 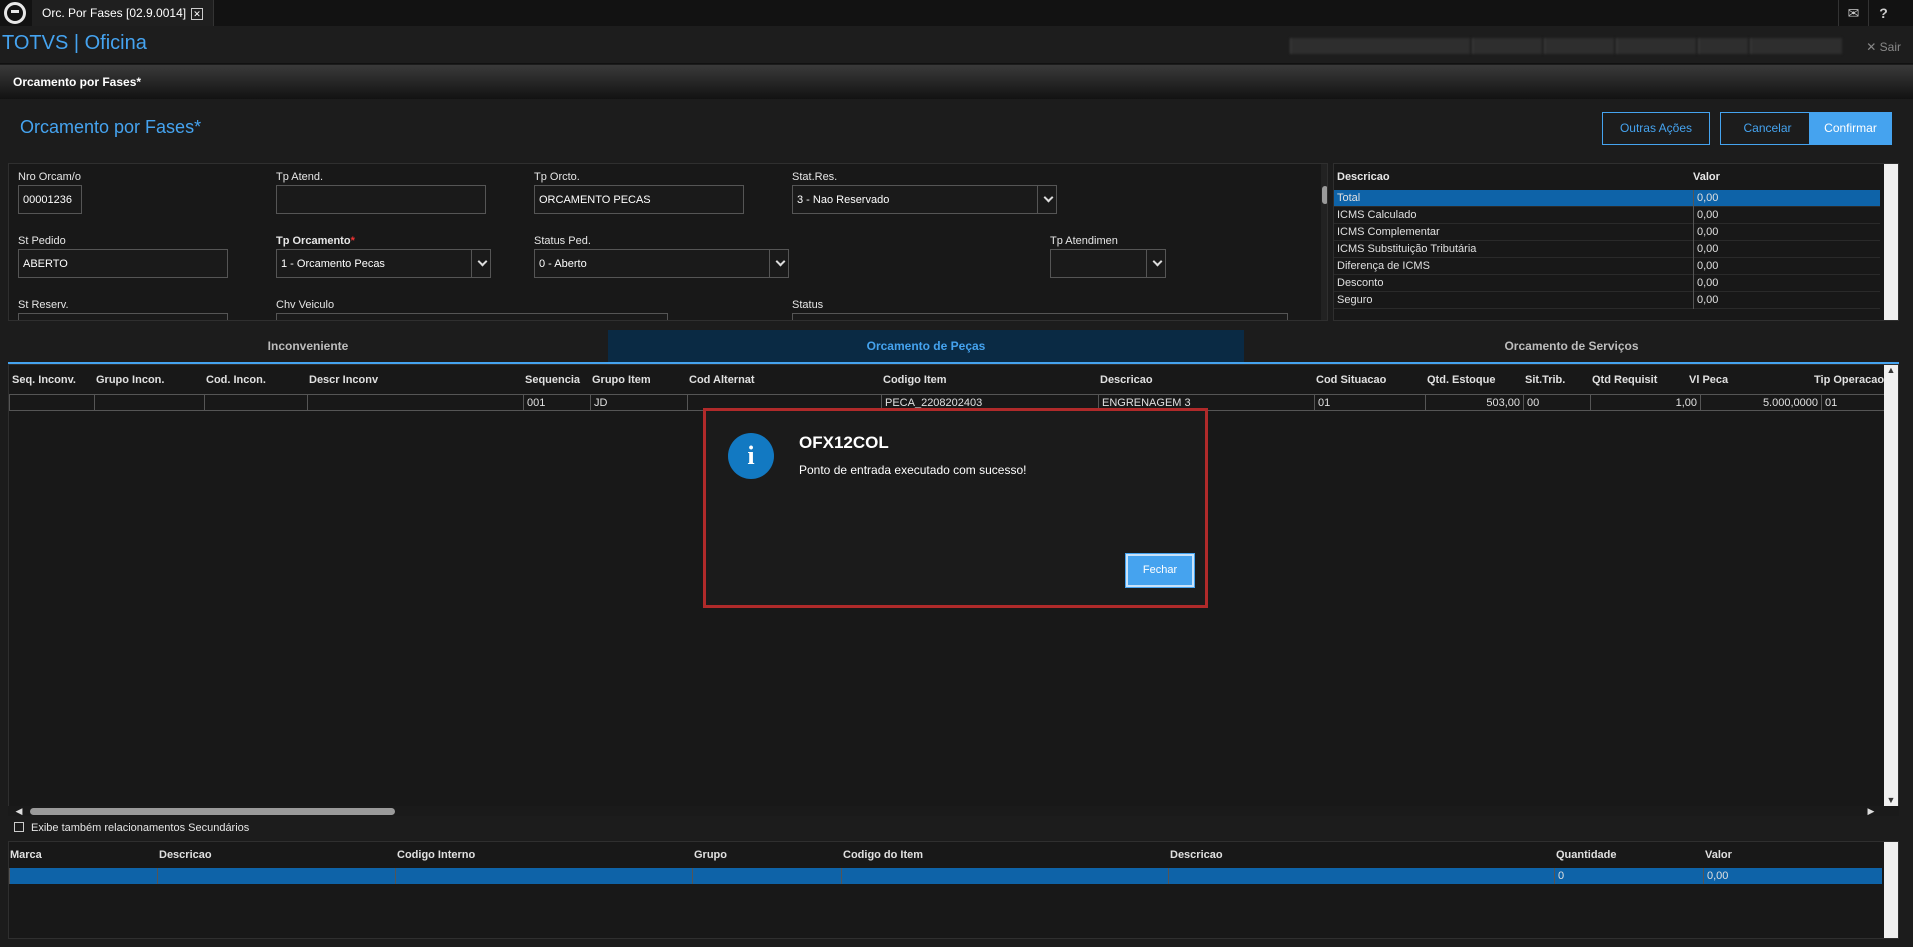 What do you see at coordinates (1324, 242) in the screenshot?
I see `form-scrollbar` at bounding box center [1324, 242].